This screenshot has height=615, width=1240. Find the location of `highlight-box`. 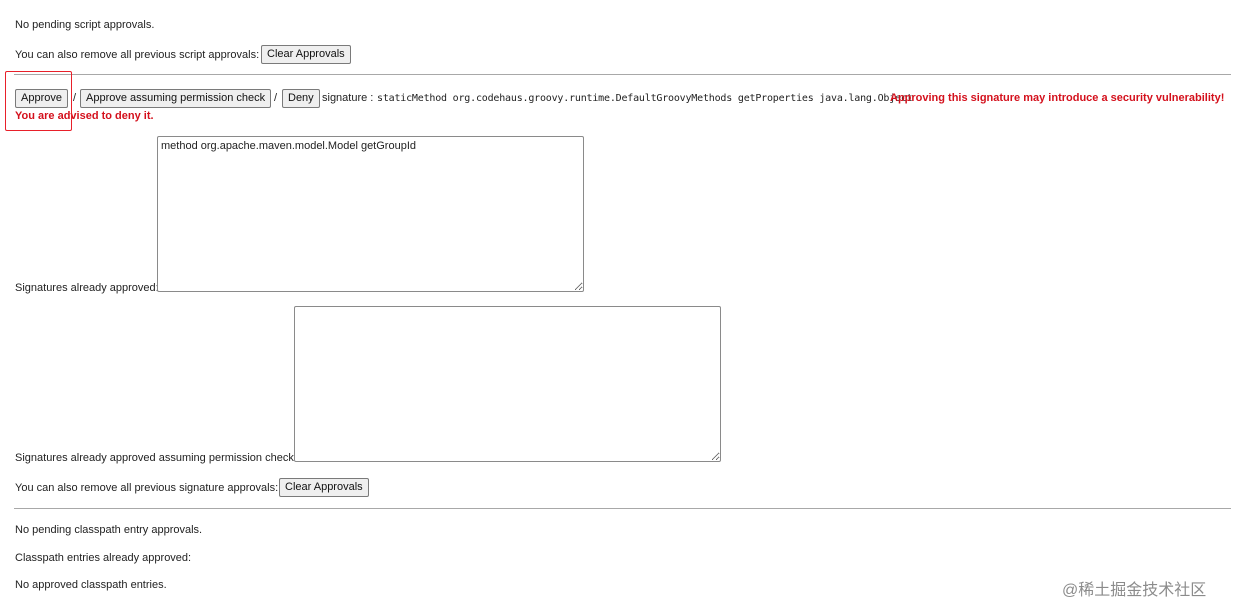

highlight-box is located at coordinates (38, 101).